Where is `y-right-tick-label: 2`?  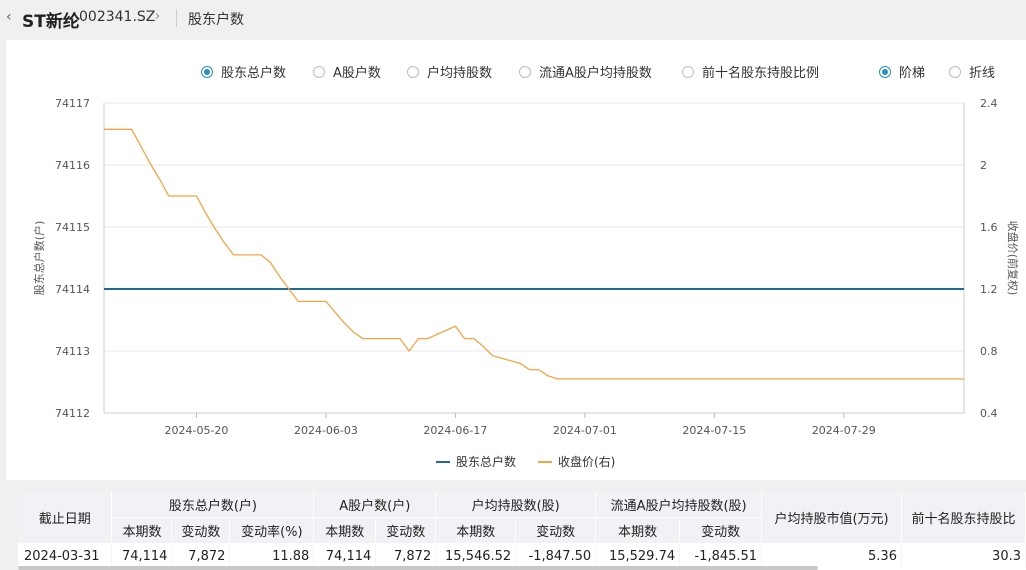 y-right-tick-label: 2 is located at coordinates (983, 165).